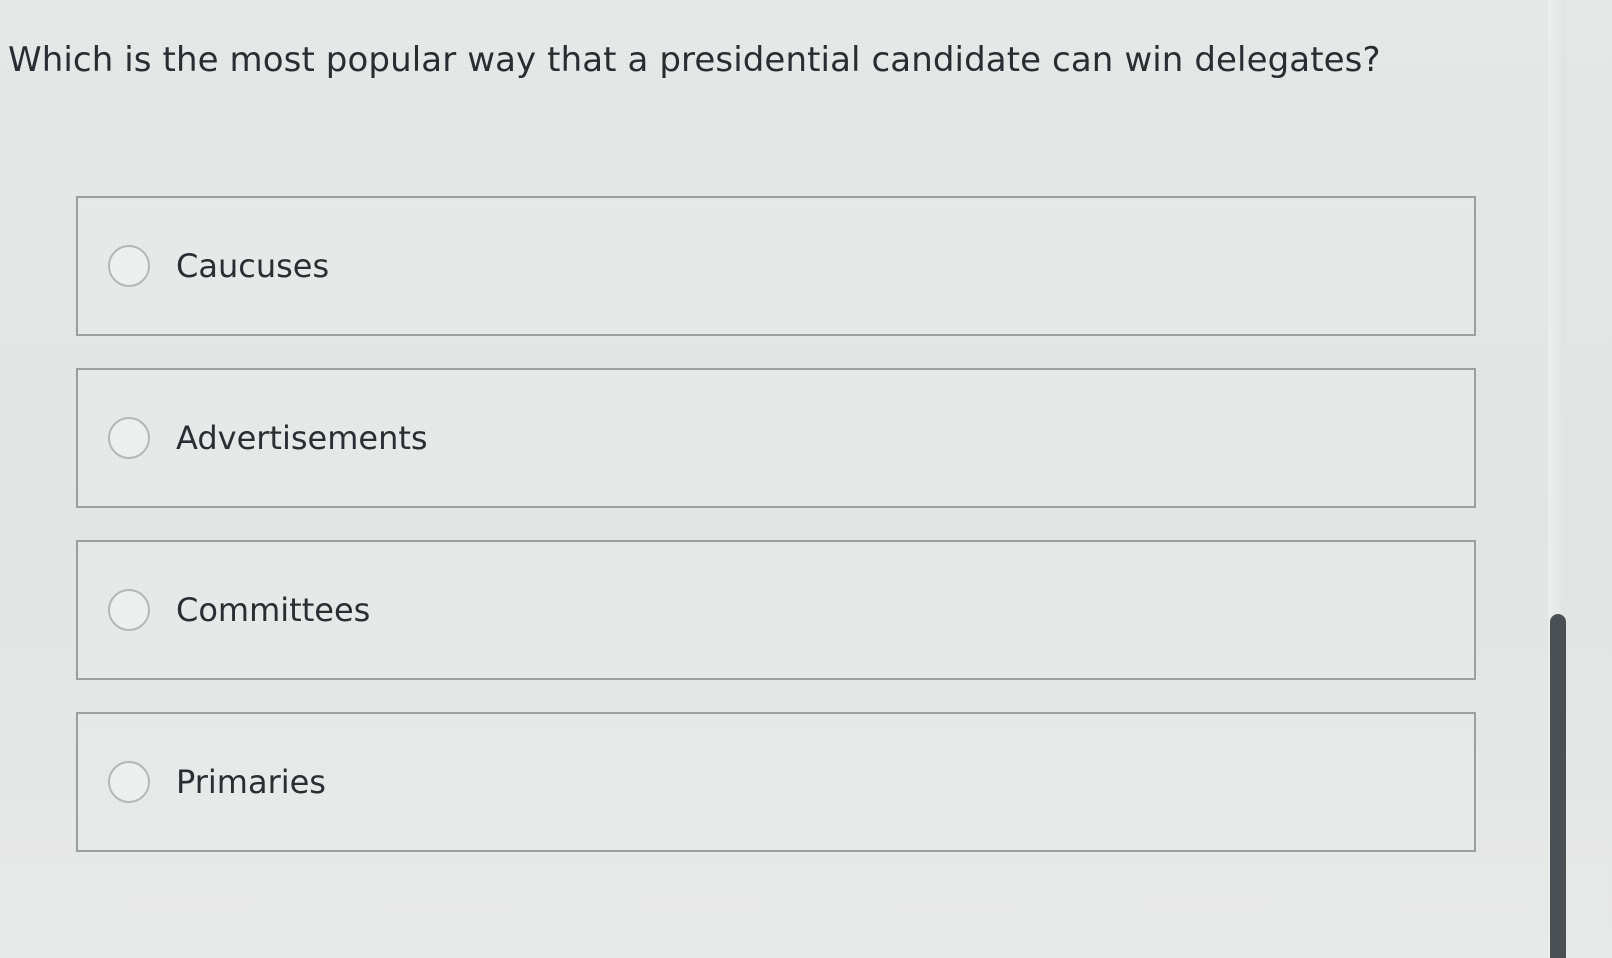 The width and height of the screenshot is (1612, 958). I want to click on option-label: Caucuses, so click(253, 266).